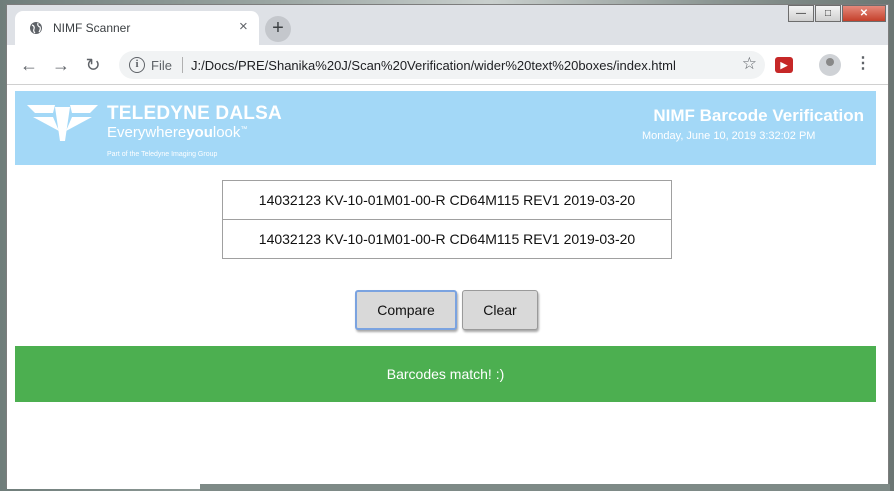  I want to click on reload-icon: ↻, so click(93, 65).